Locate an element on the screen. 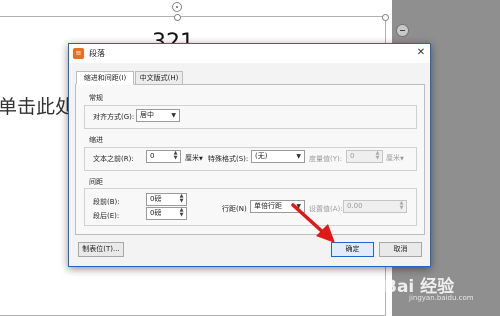 This screenshot has width=500, height=316. before-text-unit-text: 厘米 is located at coordinates (192, 158).